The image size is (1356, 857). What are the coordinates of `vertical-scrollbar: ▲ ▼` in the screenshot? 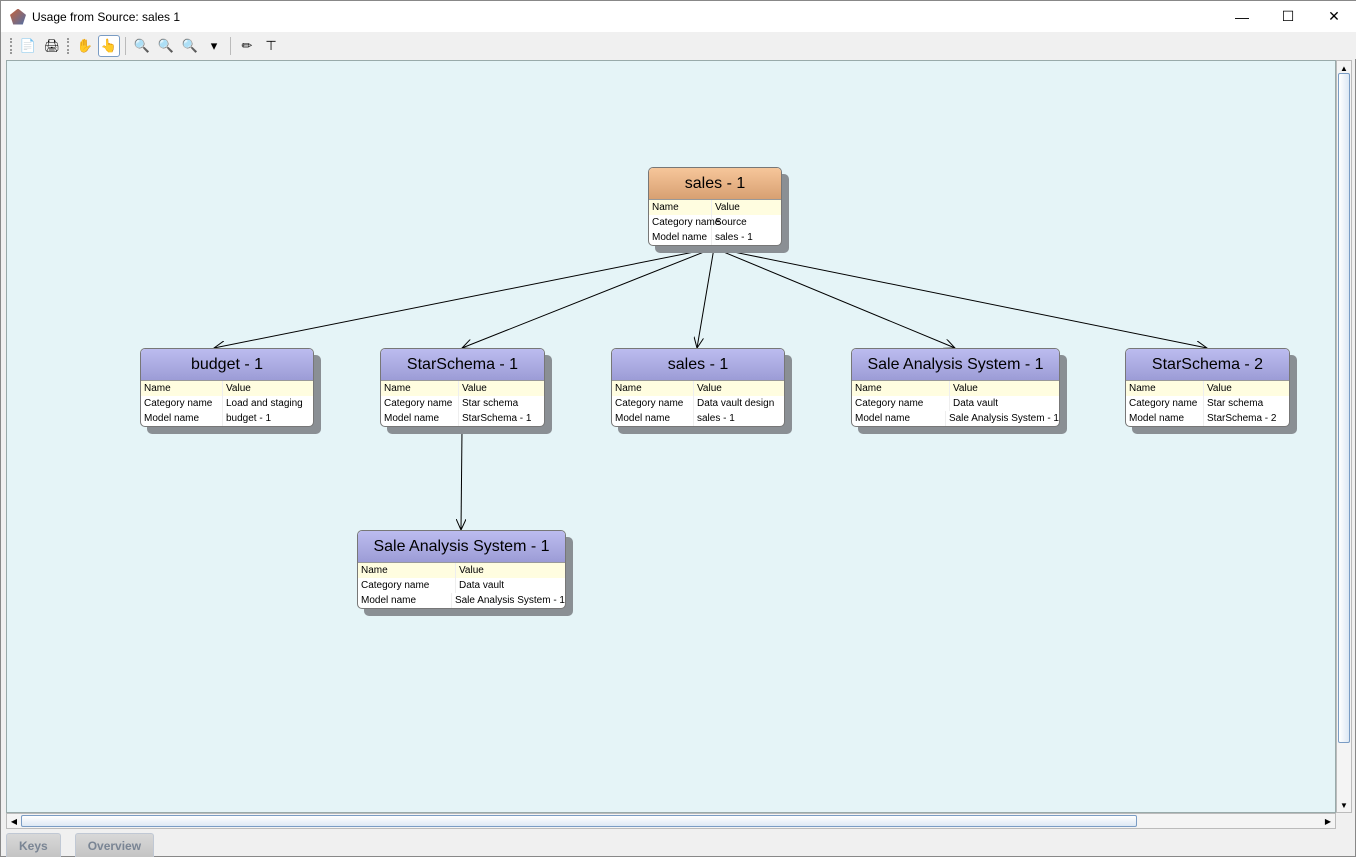 It's located at (1344, 436).